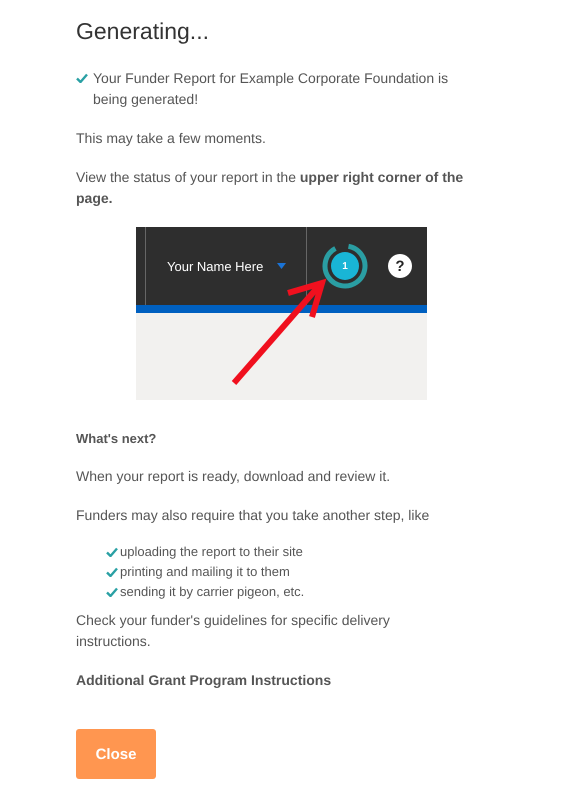  What do you see at coordinates (117, 439) in the screenshot?
I see `section-heading: What's next?` at bounding box center [117, 439].